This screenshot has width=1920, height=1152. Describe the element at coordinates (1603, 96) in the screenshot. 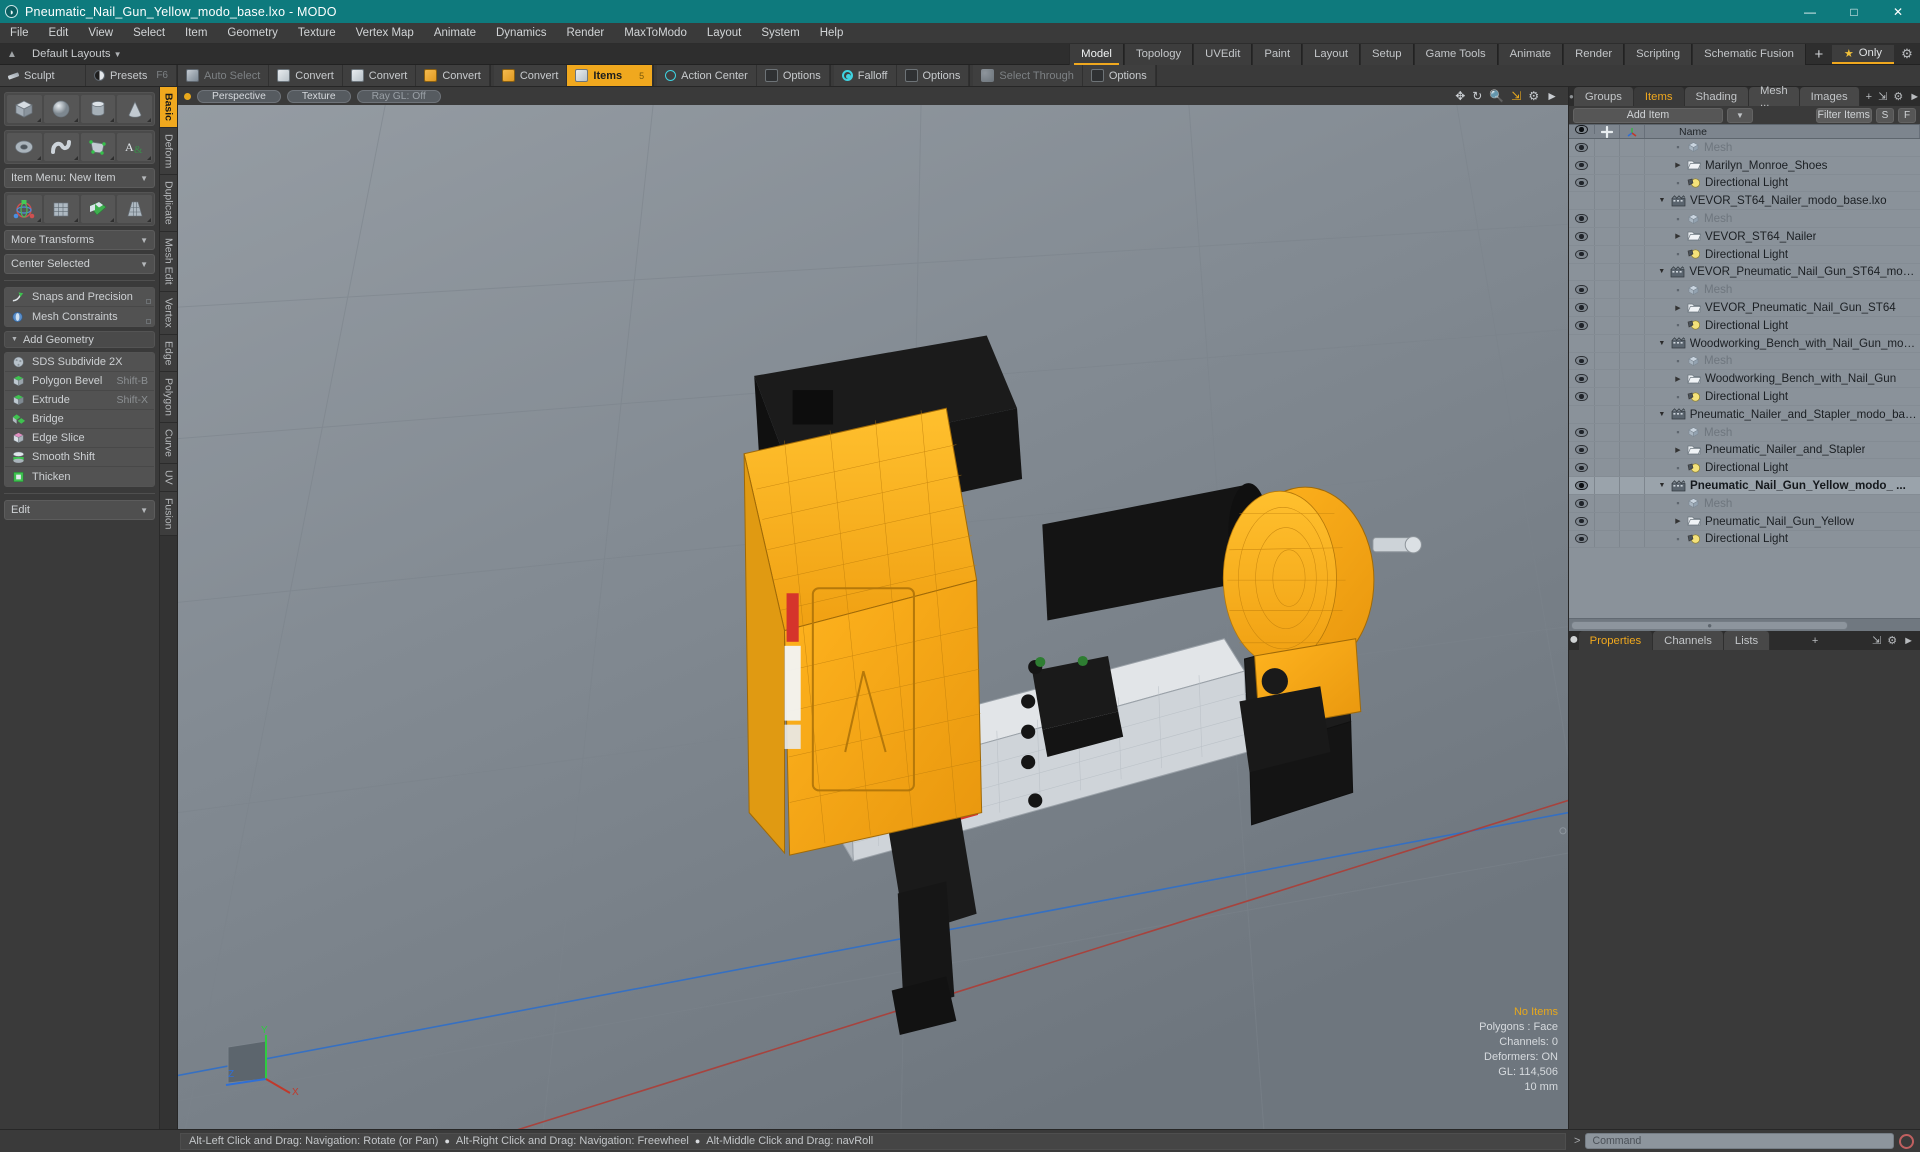

I see `tab-groups: Groups` at that location.